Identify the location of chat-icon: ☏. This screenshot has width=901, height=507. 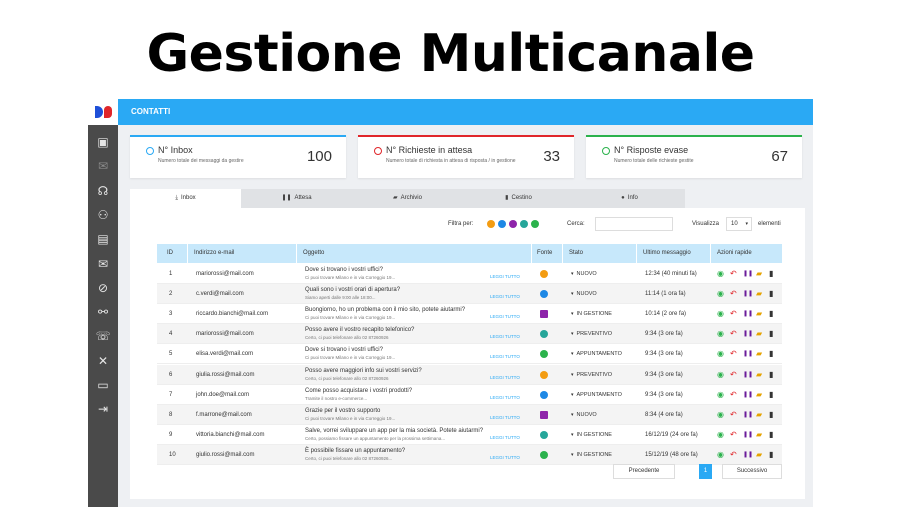
(103, 336).